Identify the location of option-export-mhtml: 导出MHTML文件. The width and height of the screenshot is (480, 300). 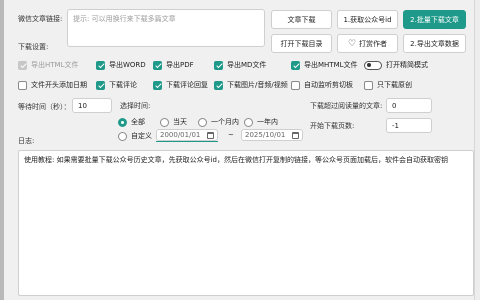
(324, 65).